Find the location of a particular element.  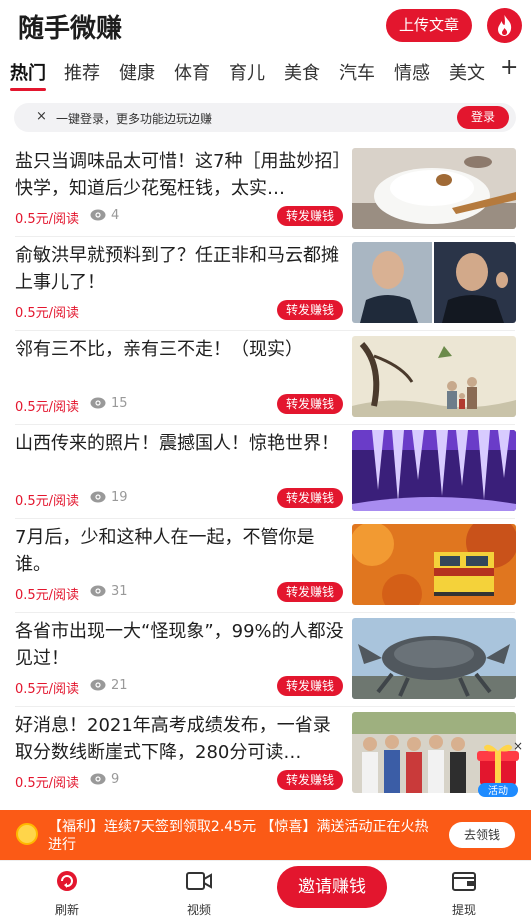

tab-emotion: 情感 is located at coordinates (412, 72).